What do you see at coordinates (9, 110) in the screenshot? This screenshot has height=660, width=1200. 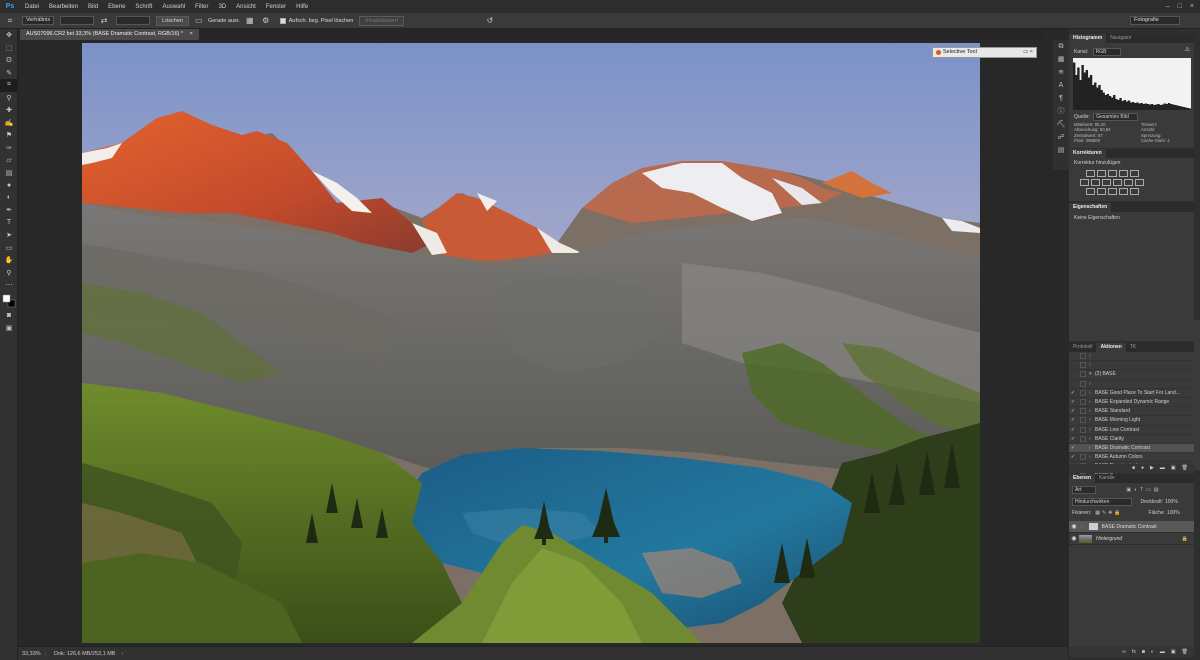 I see `healing-tool-icon: ✚` at bounding box center [9, 110].